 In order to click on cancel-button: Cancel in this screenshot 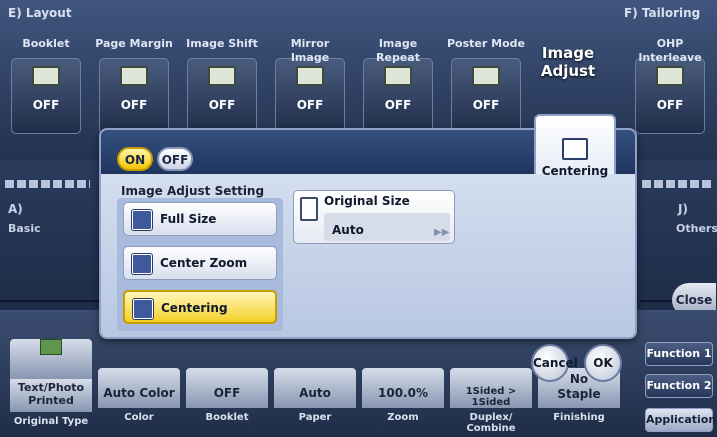, I will do `click(554, 363)`.